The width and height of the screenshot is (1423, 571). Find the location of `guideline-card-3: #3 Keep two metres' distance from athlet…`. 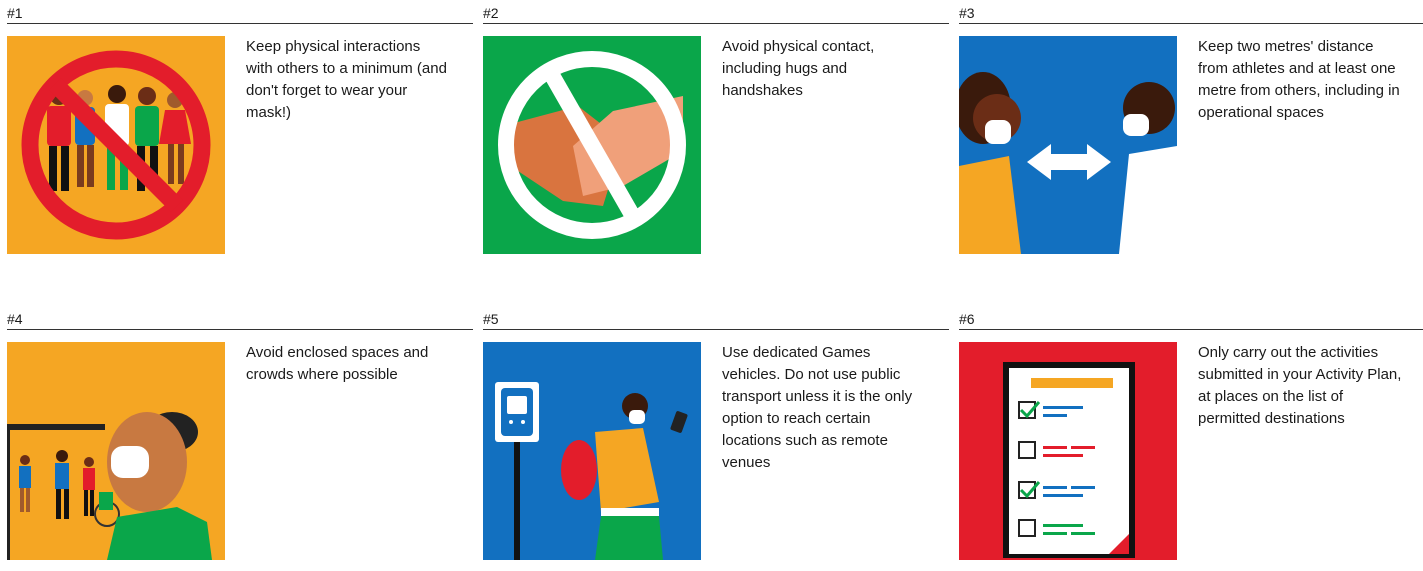

guideline-card-3: #3 Keep two metres' distance from athlet… is located at coordinates (1191, 127).